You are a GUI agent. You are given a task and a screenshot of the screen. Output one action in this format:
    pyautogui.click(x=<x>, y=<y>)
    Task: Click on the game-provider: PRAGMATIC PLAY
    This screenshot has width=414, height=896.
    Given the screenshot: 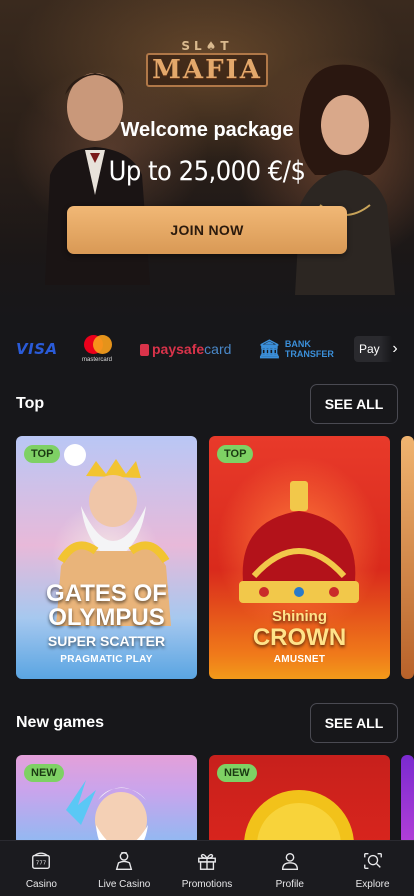 What is the action you would take?
    pyautogui.click(x=106, y=659)
    